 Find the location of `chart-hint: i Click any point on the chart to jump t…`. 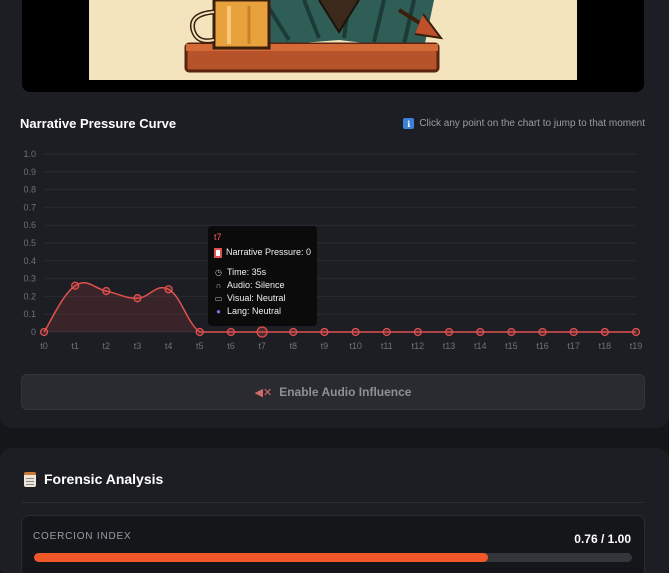

chart-hint: i Click any point on the chart to jump t… is located at coordinates (524, 123).